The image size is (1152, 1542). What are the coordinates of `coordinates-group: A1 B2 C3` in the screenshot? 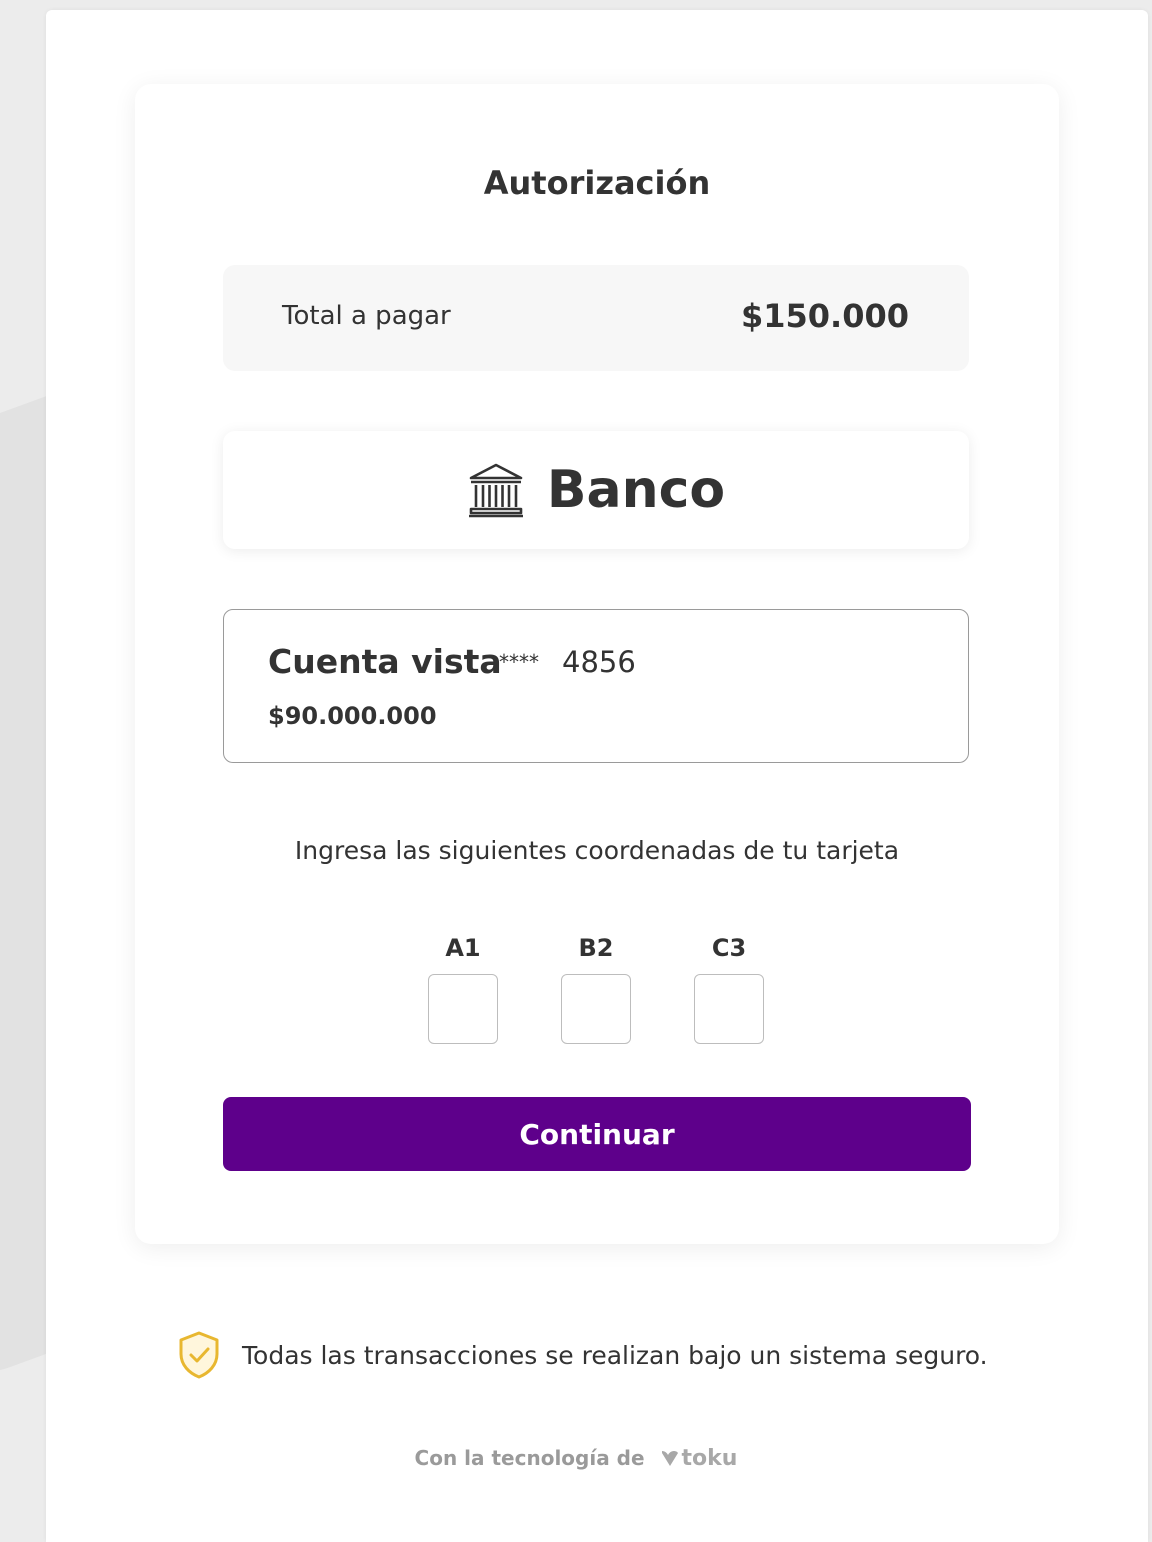 It's located at (596, 989).